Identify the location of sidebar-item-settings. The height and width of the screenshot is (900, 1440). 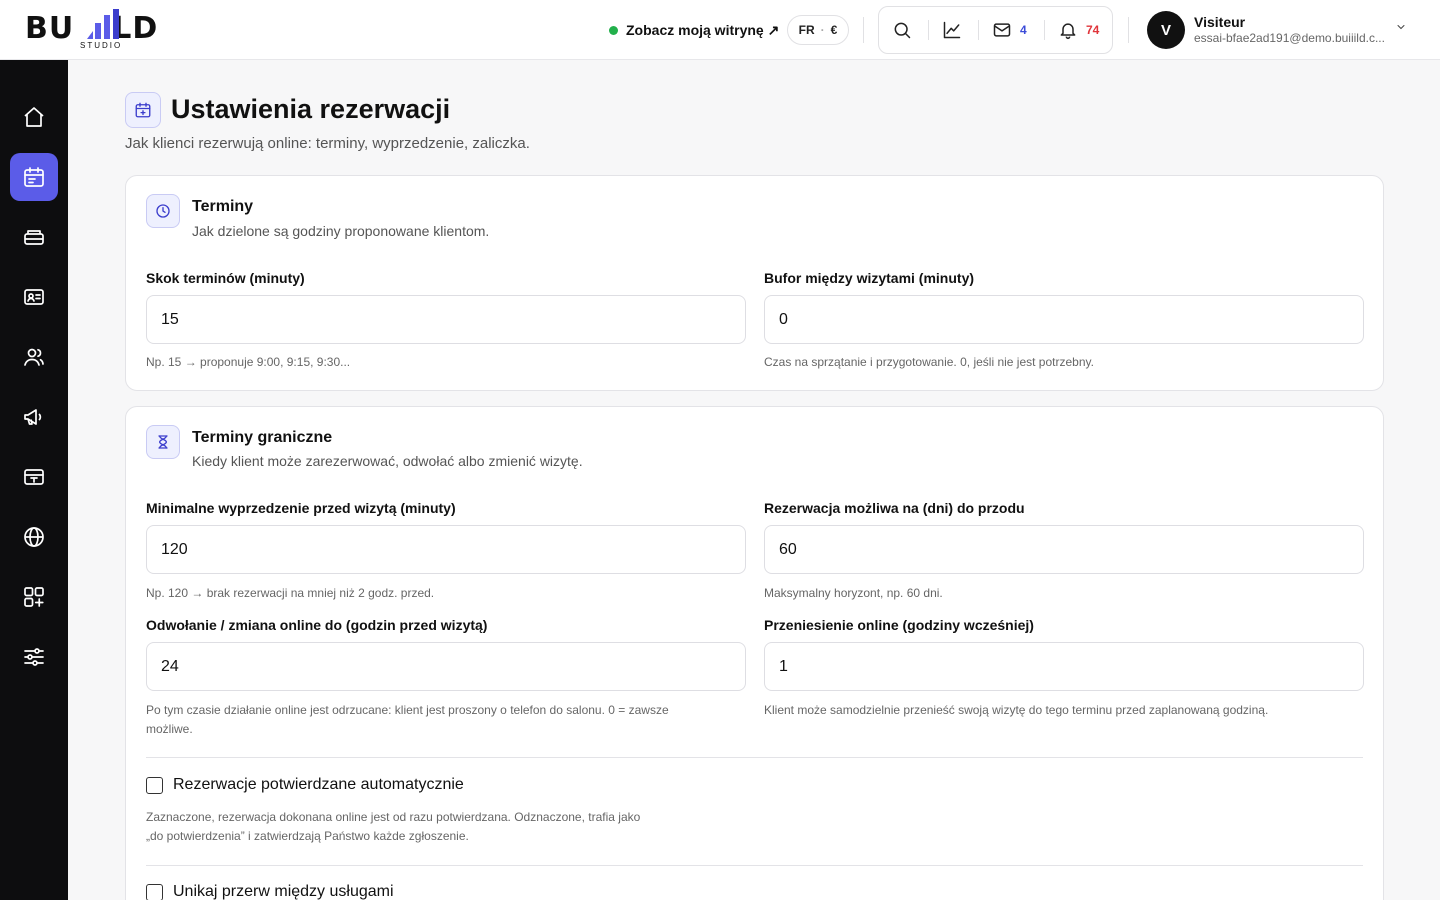
(34, 657).